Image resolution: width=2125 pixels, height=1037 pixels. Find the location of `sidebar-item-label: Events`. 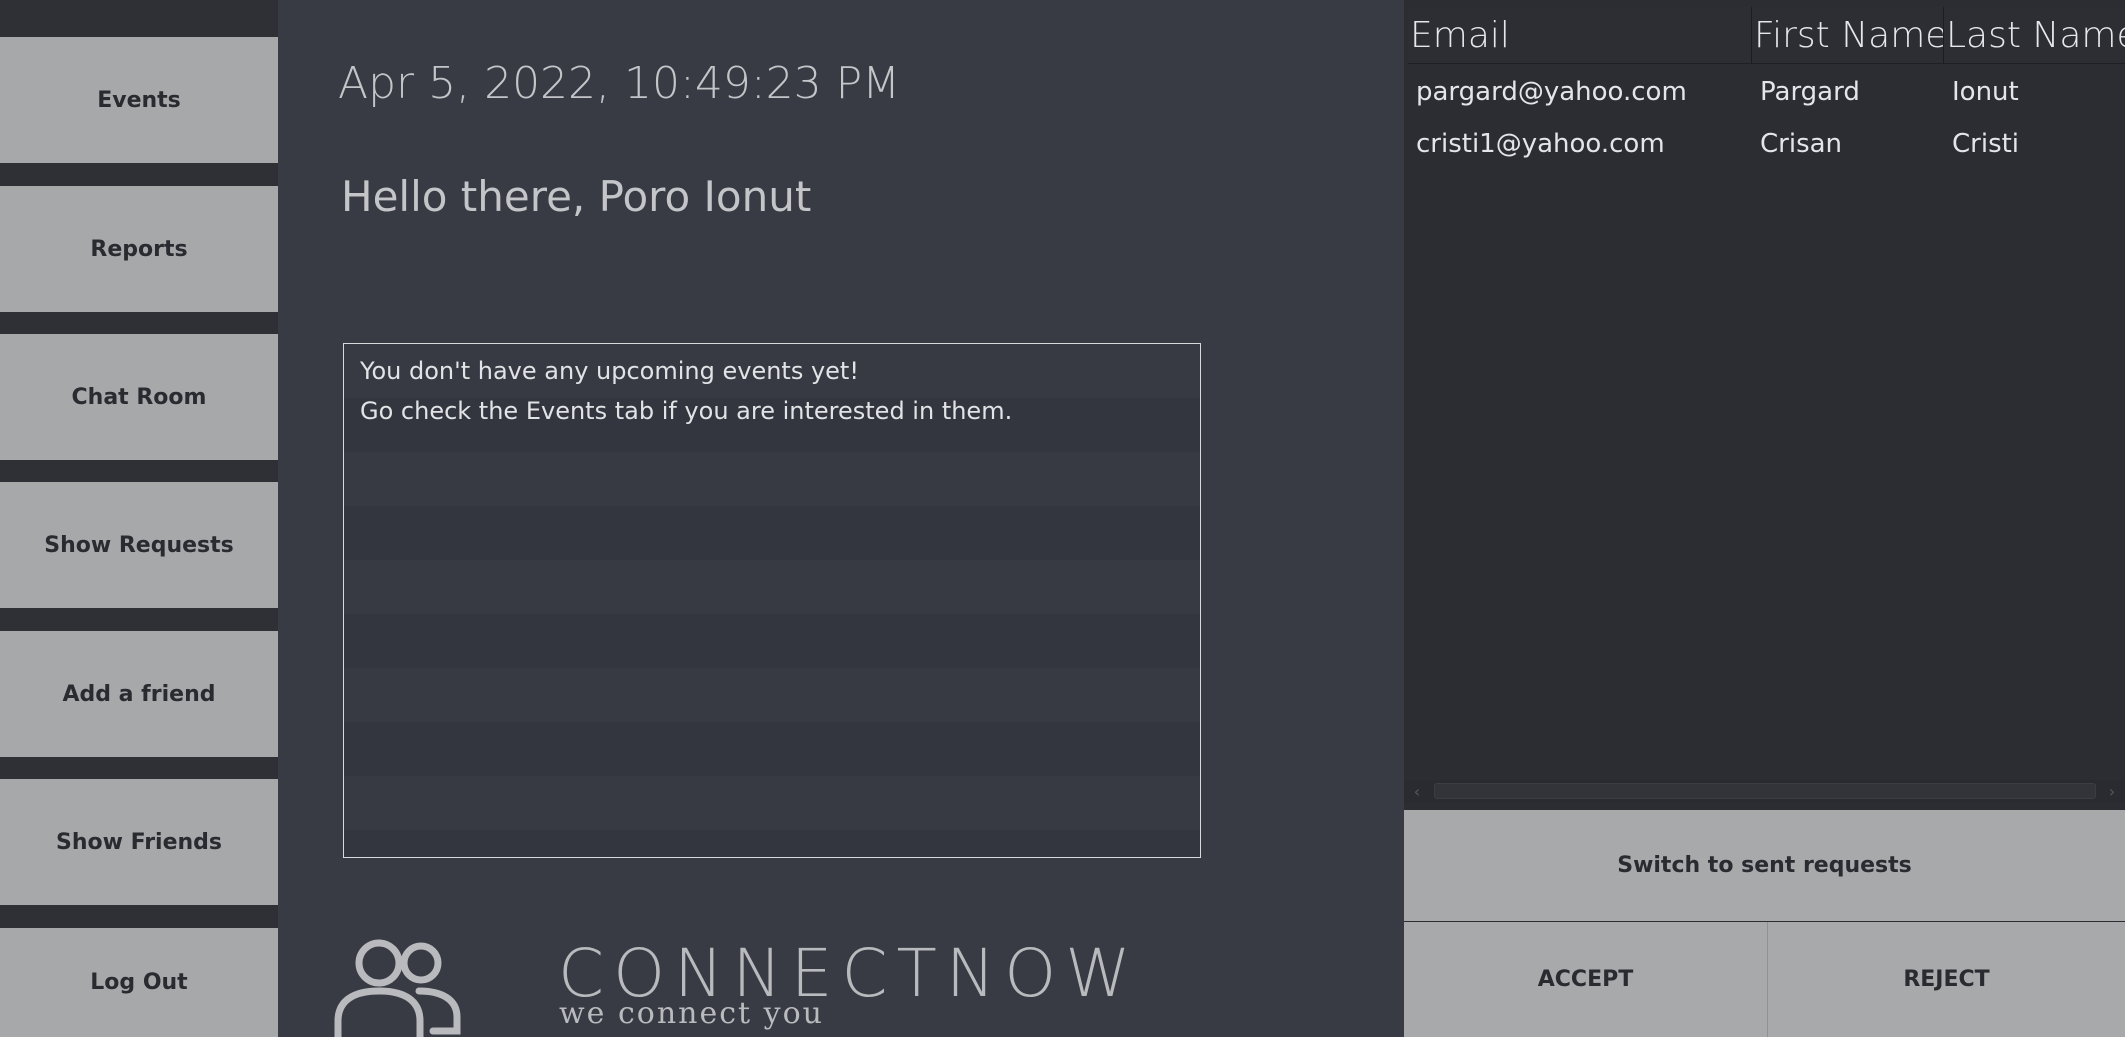

sidebar-item-label: Events is located at coordinates (139, 100).